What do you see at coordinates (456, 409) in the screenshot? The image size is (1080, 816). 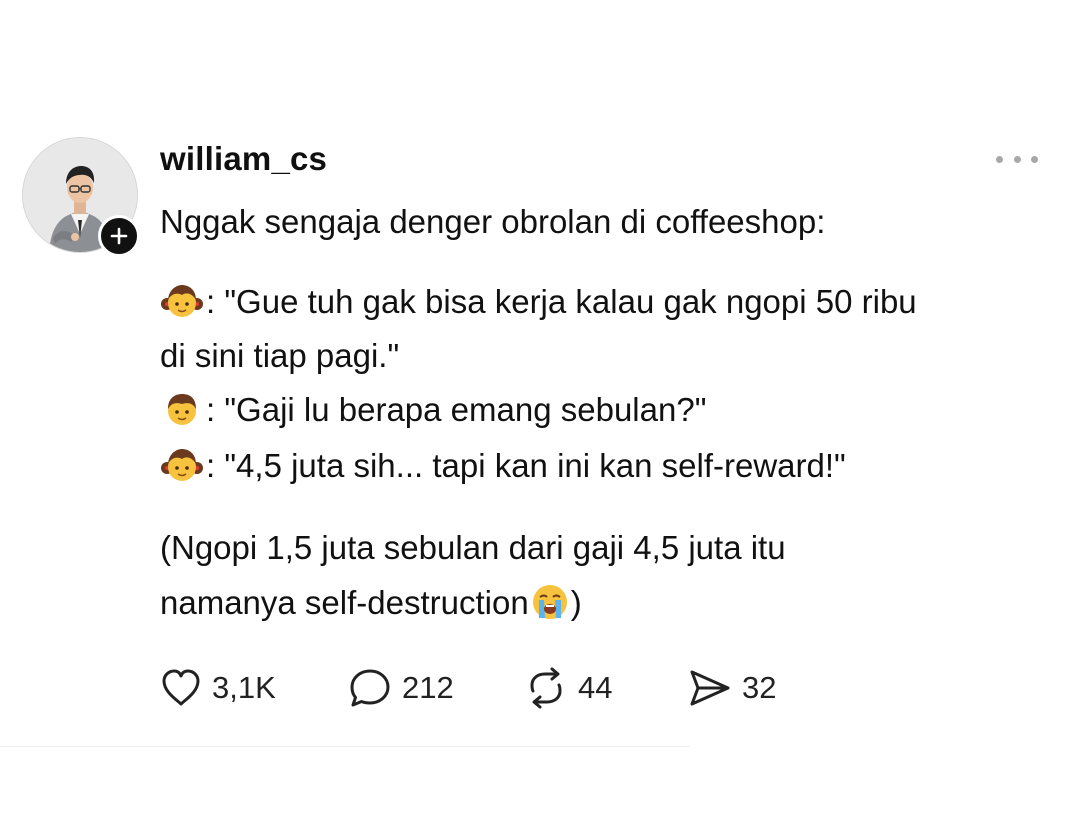 I see `post-text: : "Gaji lu berapa emang sebulan?"` at bounding box center [456, 409].